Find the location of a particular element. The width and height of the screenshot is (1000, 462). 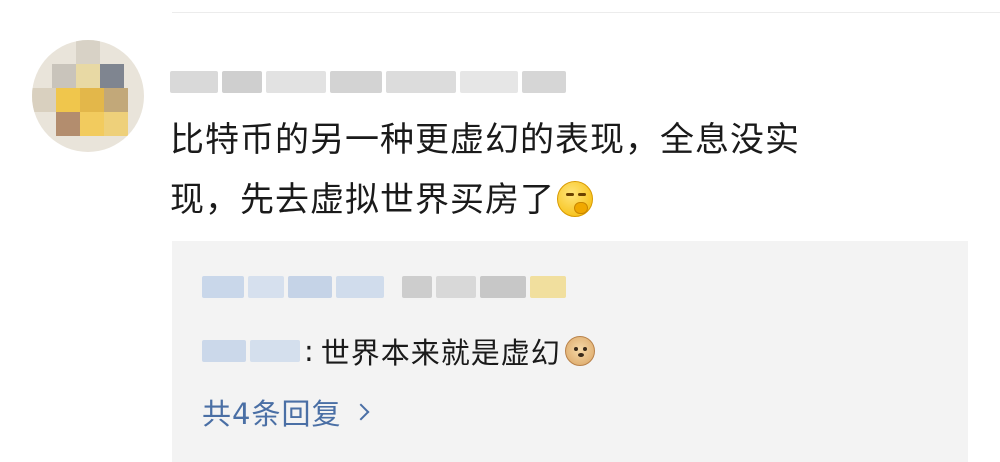

avatar is located at coordinates (88, 96).